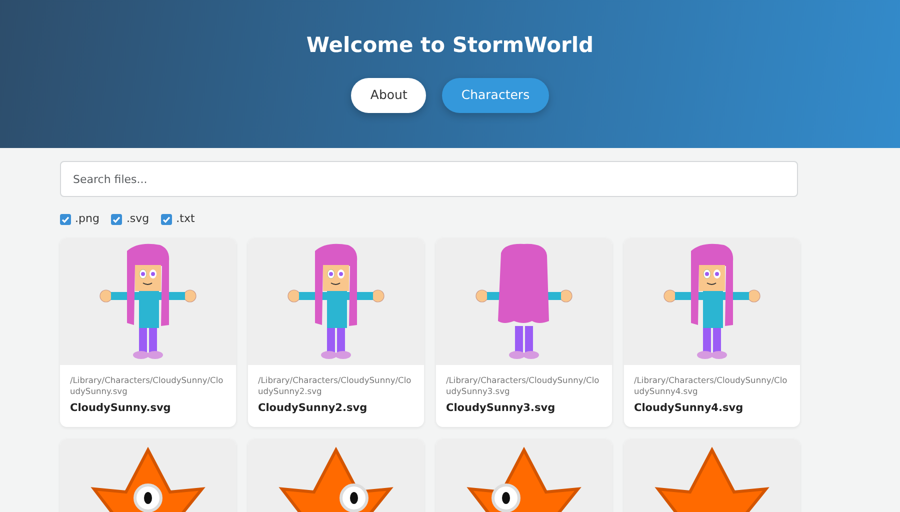 Image resolution: width=900 pixels, height=512 pixels. I want to click on file-name: CloudySunny4.svg, so click(689, 408).